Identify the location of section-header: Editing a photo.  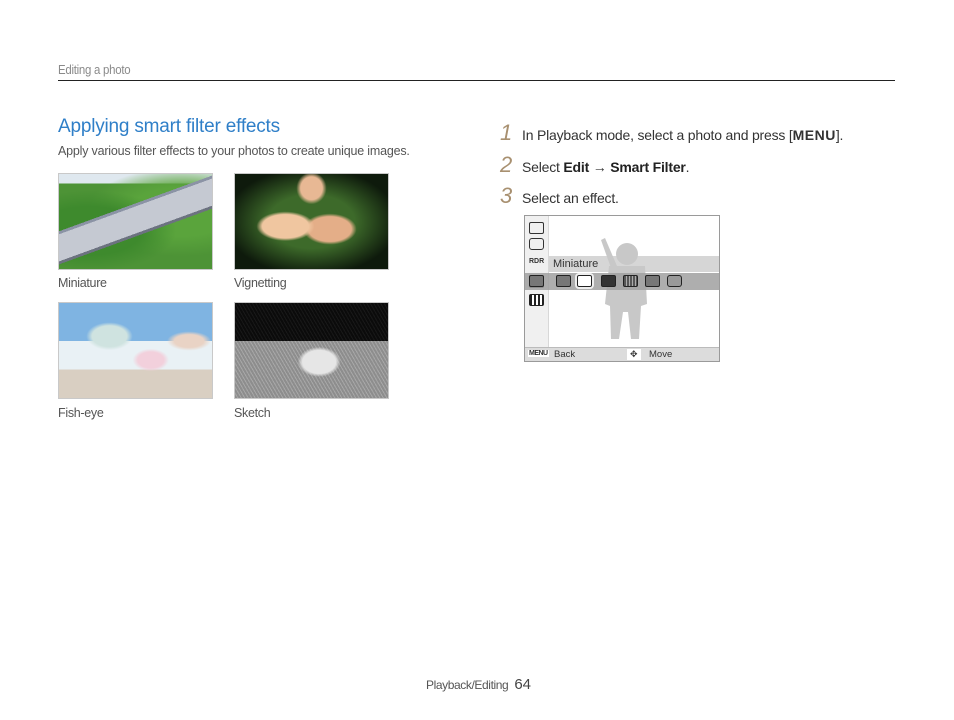
(94, 69).